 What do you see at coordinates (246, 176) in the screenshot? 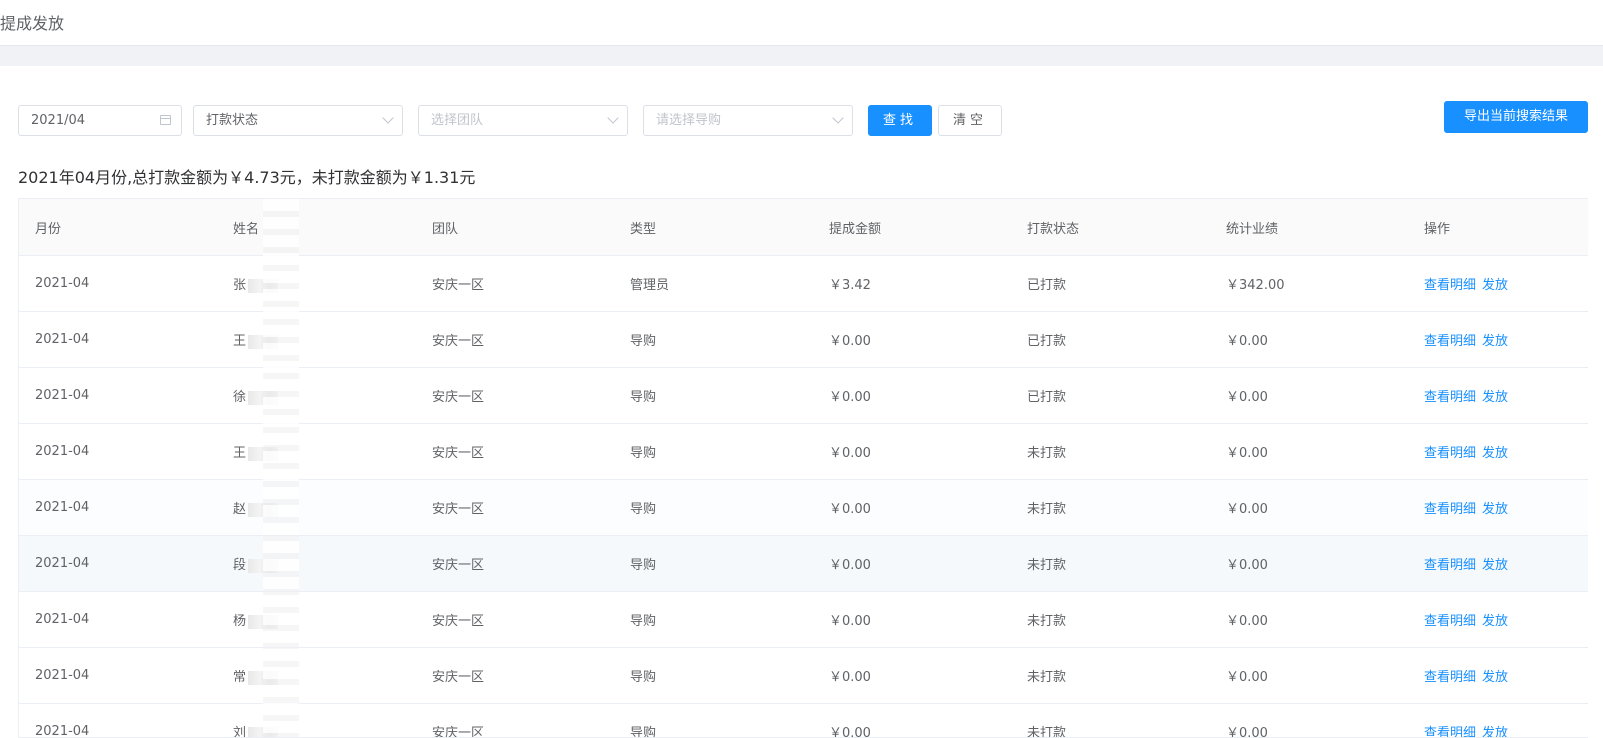
I see `summary-text: 2021年04月份,总打款金额为￥4.73元，未打款金额为￥1.31元` at bounding box center [246, 176].